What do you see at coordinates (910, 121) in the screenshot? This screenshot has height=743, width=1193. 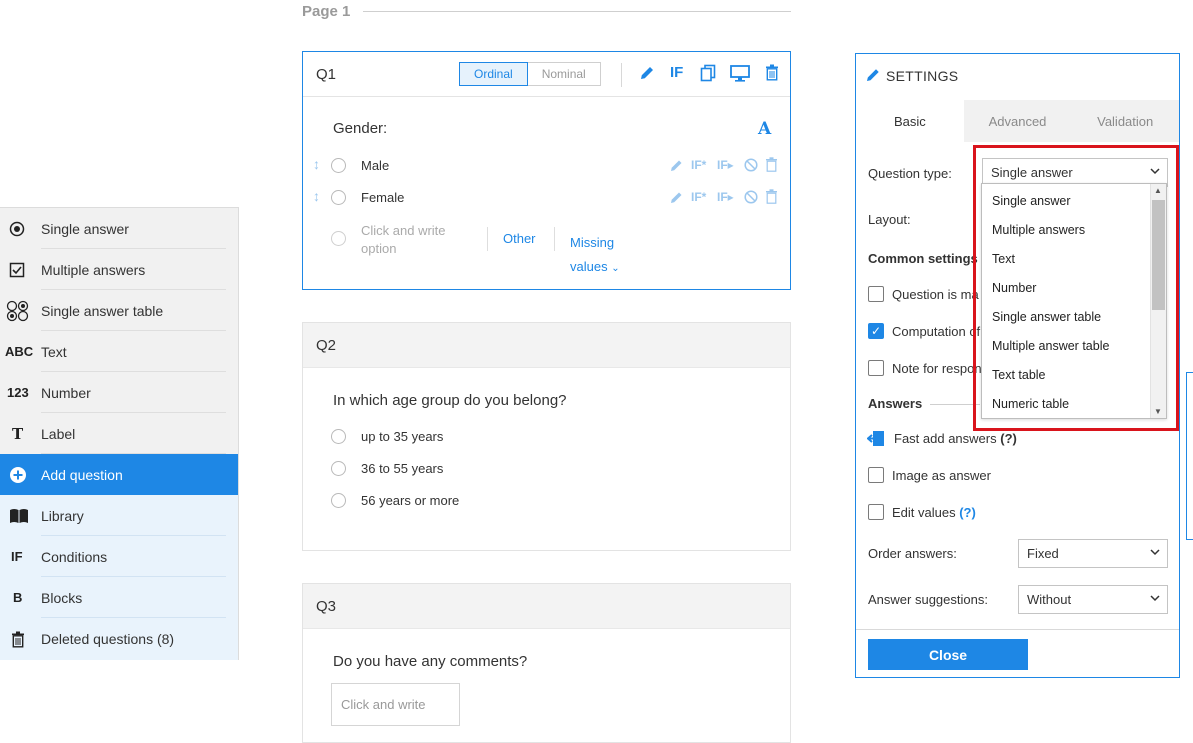 I see `tab-basic: Basic` at bounding box center [910, 121].